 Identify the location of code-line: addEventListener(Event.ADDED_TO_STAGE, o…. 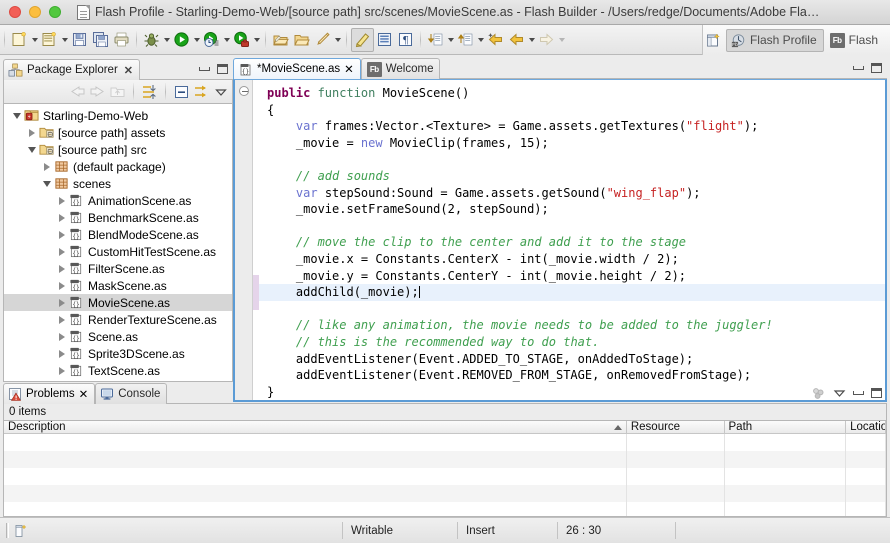
(576, 359).